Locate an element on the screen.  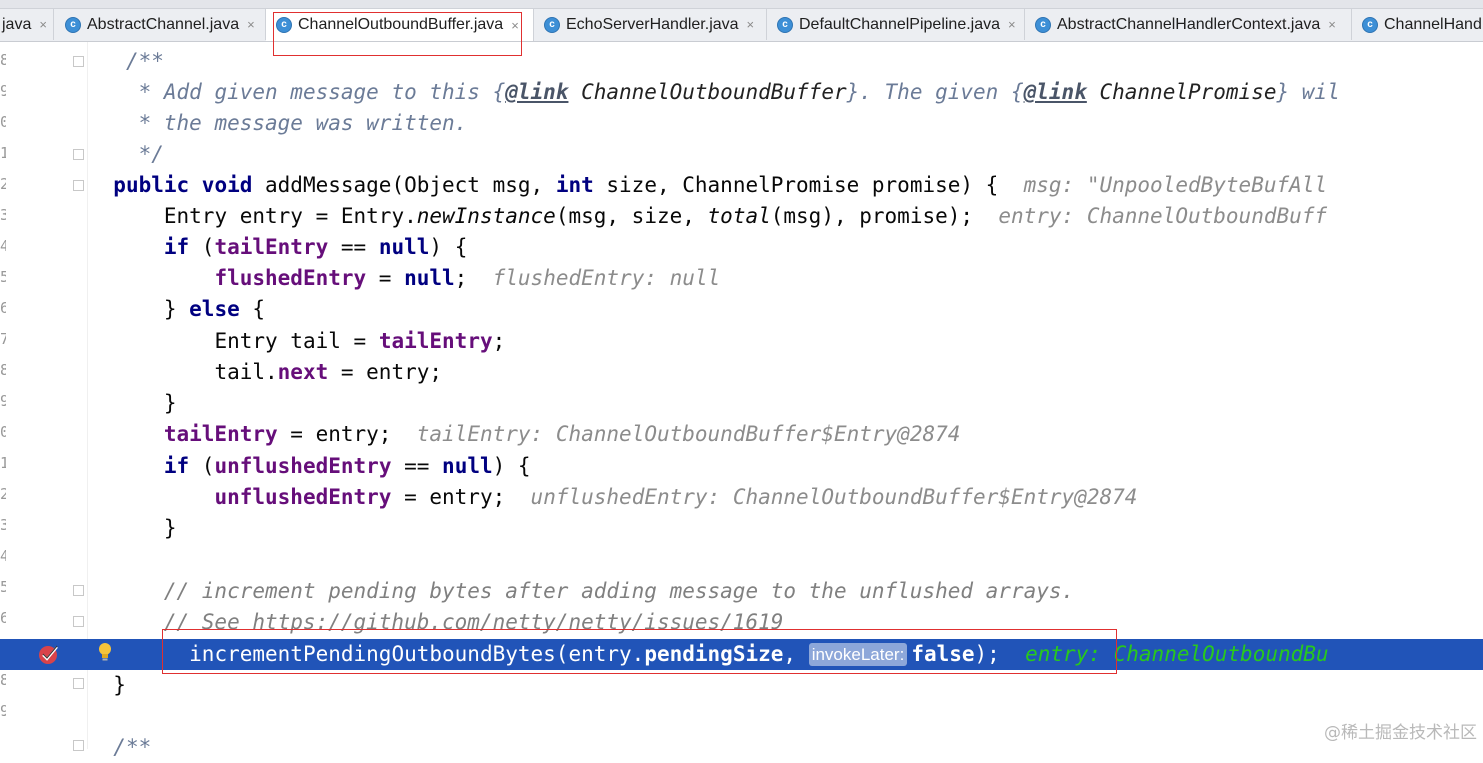
tab-label: EchoServerHandler.java is located at coordinates (652, 24).